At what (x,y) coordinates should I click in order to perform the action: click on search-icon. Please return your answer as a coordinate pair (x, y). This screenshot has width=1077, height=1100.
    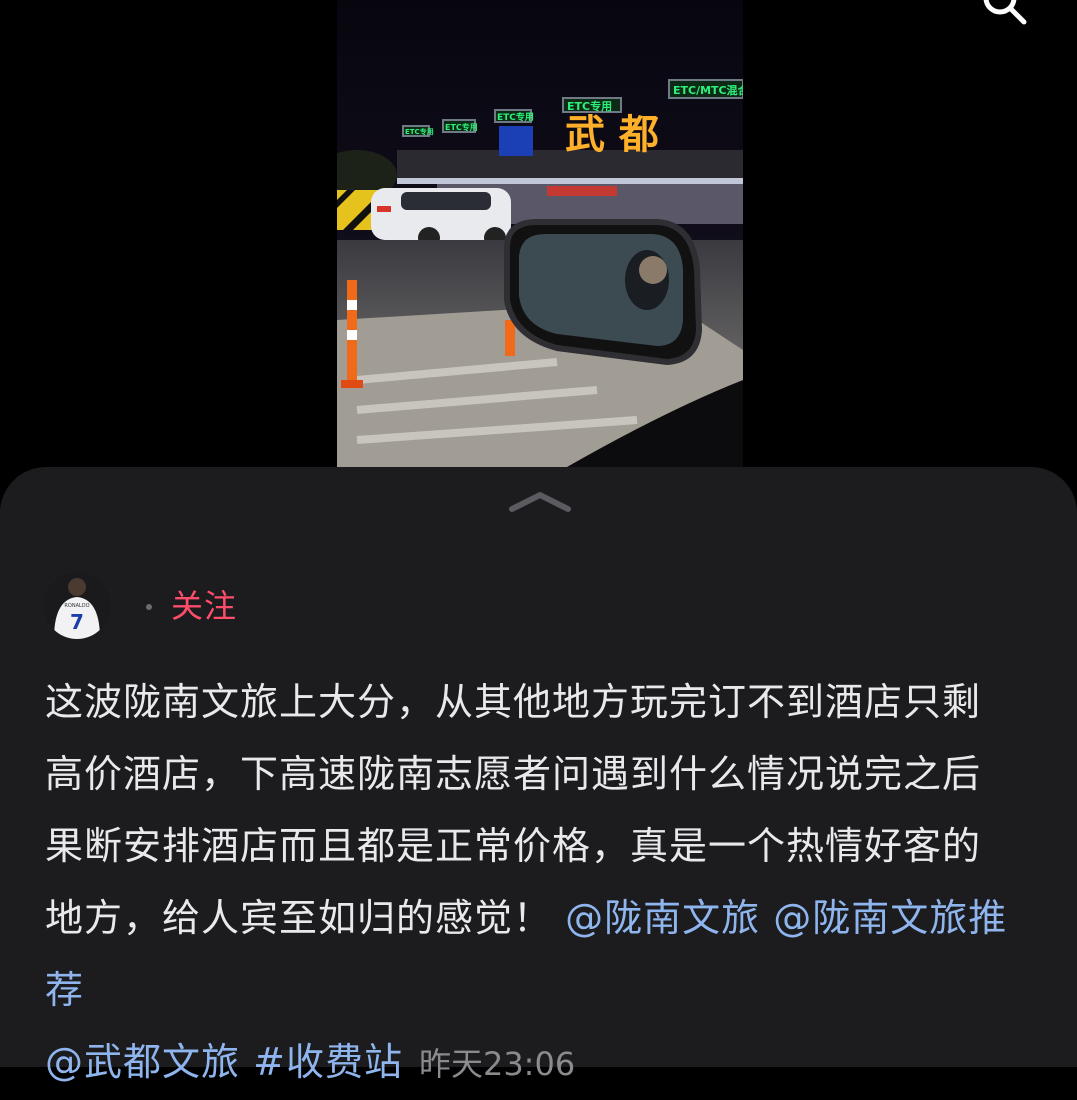
    Looking at the image, I should click on (1005, 14).